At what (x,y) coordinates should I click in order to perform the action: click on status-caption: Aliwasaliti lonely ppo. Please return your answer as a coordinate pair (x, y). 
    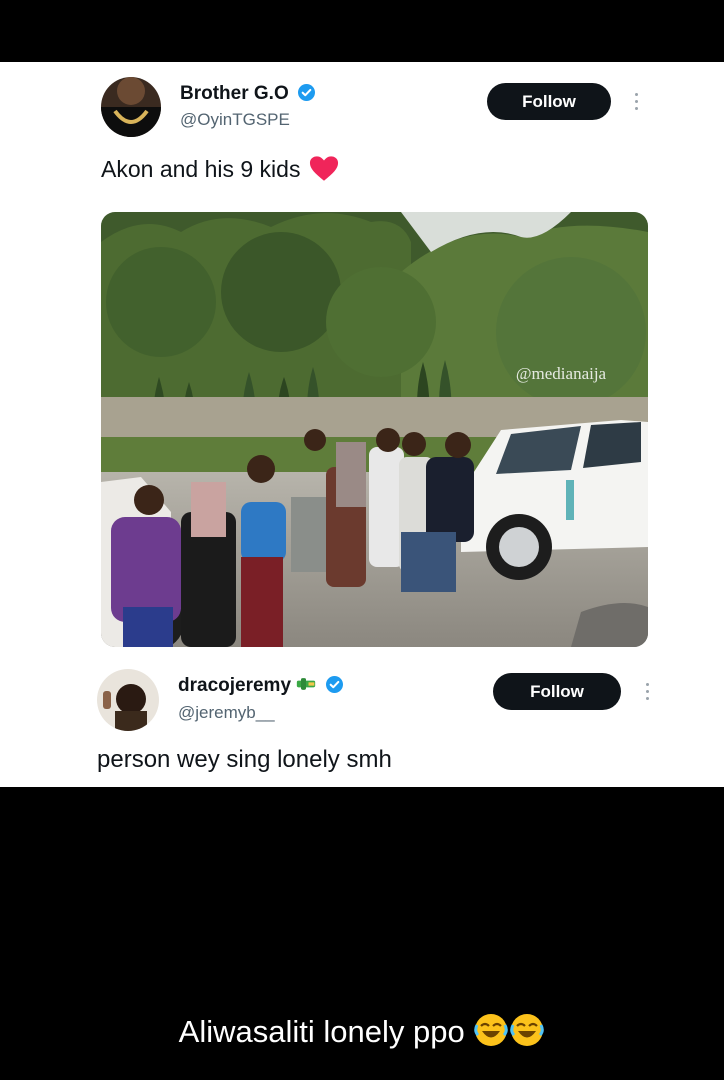
    Looking at the image, I should click on (362, 1031).